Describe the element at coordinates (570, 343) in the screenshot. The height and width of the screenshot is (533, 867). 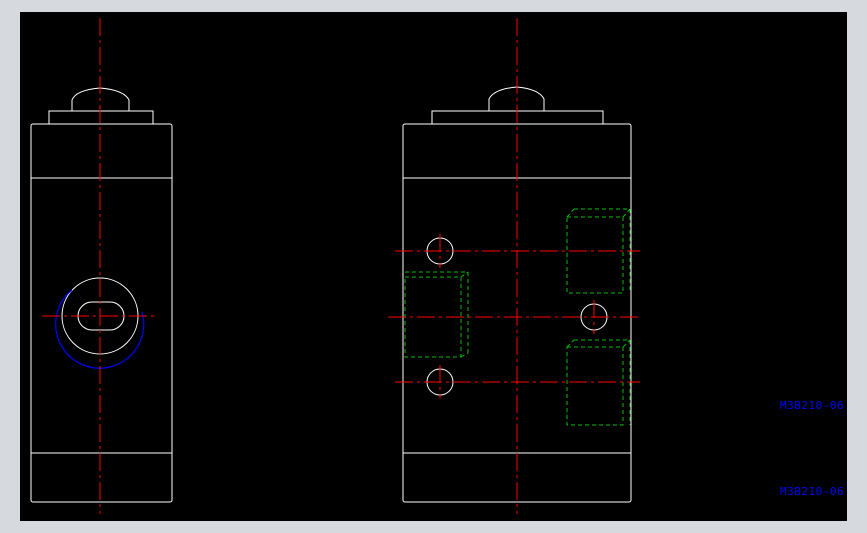
I see `hidden-port-lower-right-top-extend` at that location.